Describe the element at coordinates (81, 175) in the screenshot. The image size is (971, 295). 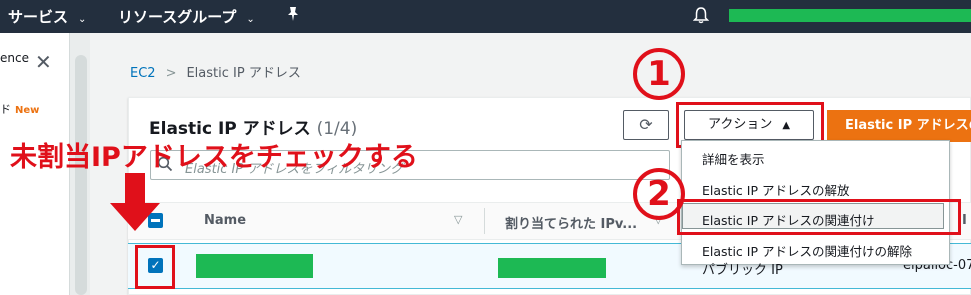
I see `scrollbar-thumb` at that location.